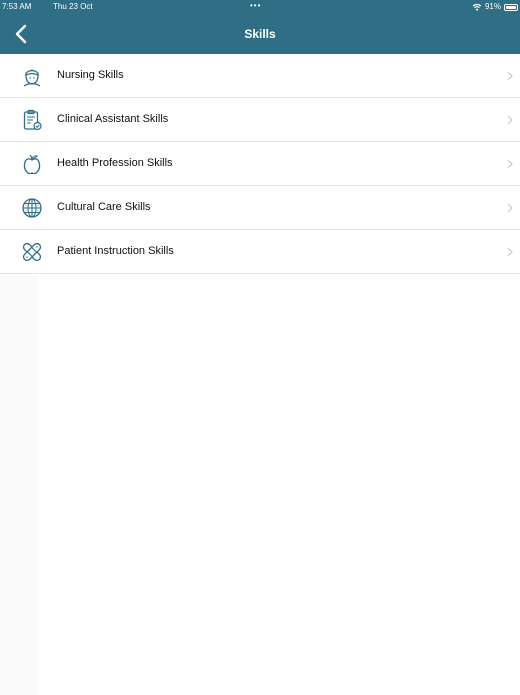 The image size is (520, 695). I want to click on status-right: 91%, so click(495, 7).